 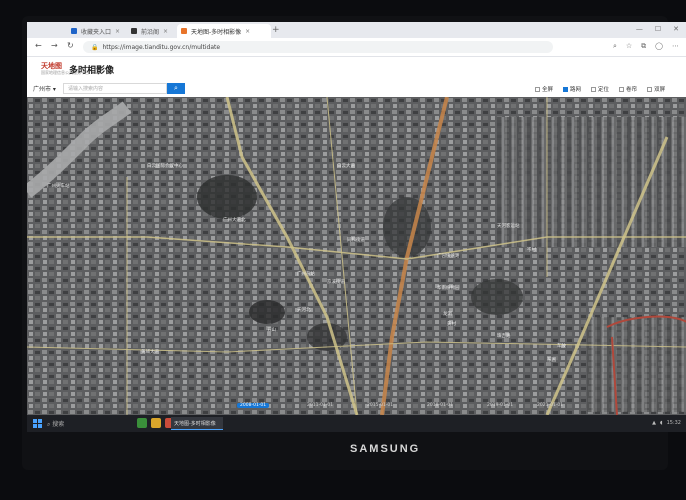 What do you see at coordinates (500, 405) in the screenshot?
I see `timeline-date: 2019-01-01` at bounding box center [500, 405].